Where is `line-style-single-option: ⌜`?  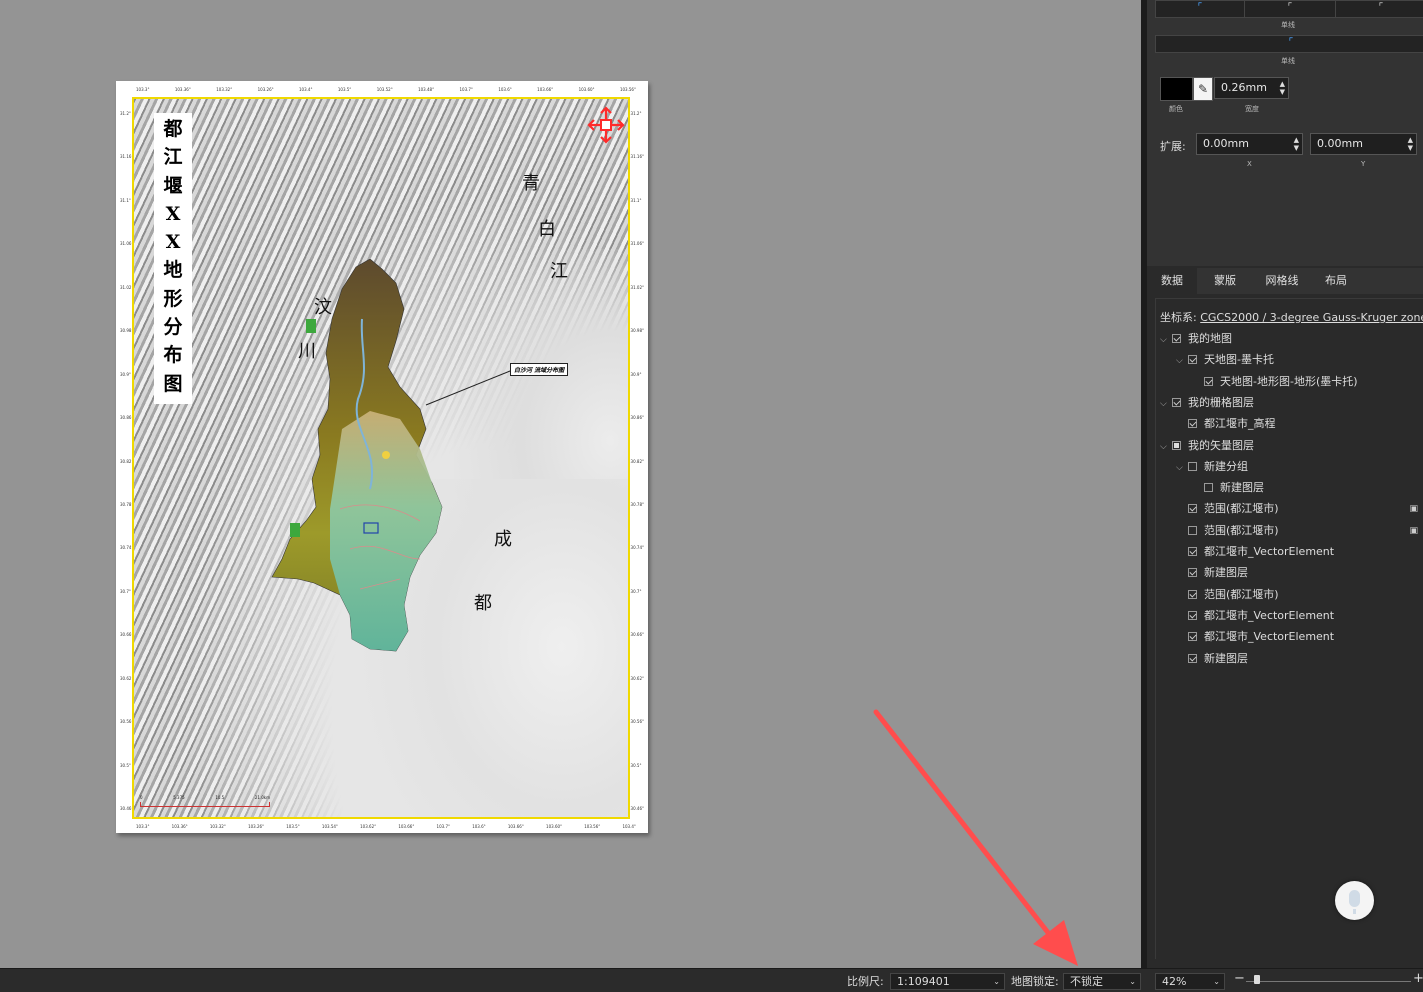
line-style-single-option: ⌜ is located at coordinates (1200, 9).